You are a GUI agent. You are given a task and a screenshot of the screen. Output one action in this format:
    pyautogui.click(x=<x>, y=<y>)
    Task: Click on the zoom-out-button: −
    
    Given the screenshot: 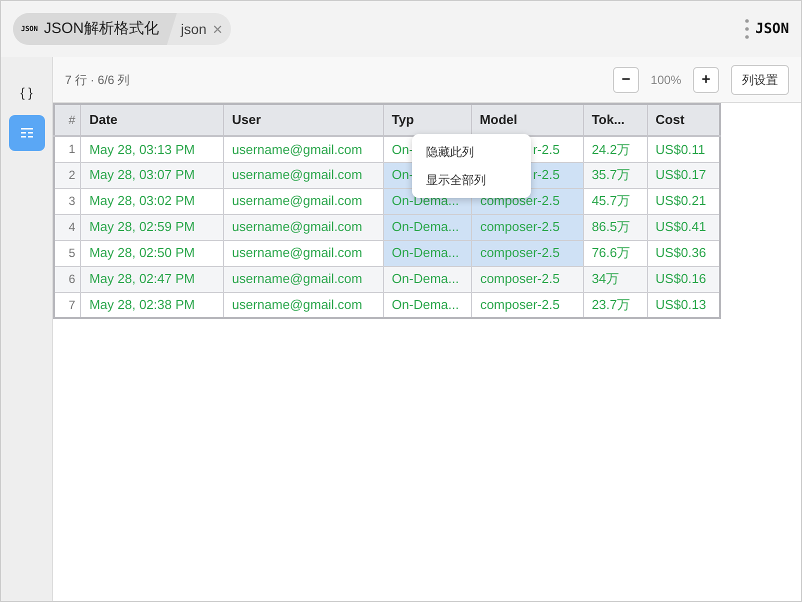 What is the action you would take?
    pyautogui.click(x=626, y=79)
    